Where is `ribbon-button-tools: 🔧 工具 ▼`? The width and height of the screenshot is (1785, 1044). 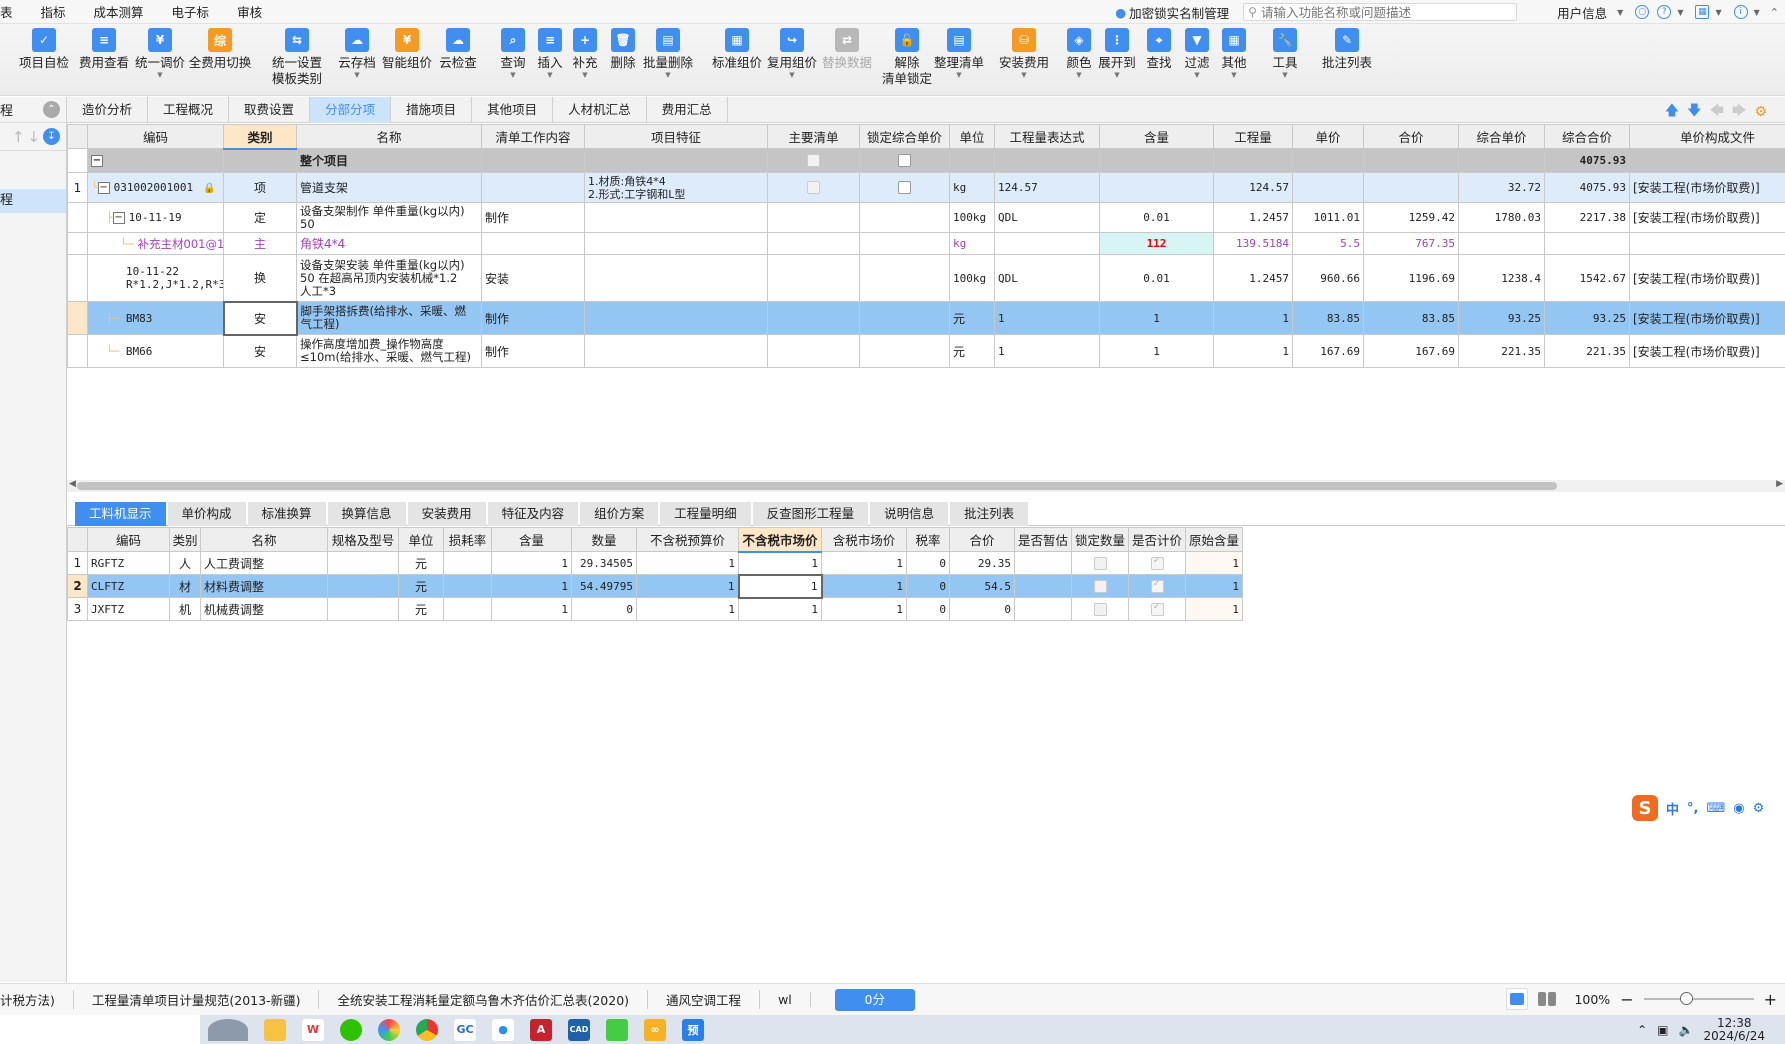
ribbon-button-tools: 🔧 工具 ▼ is located at coordinates (1285, 53).